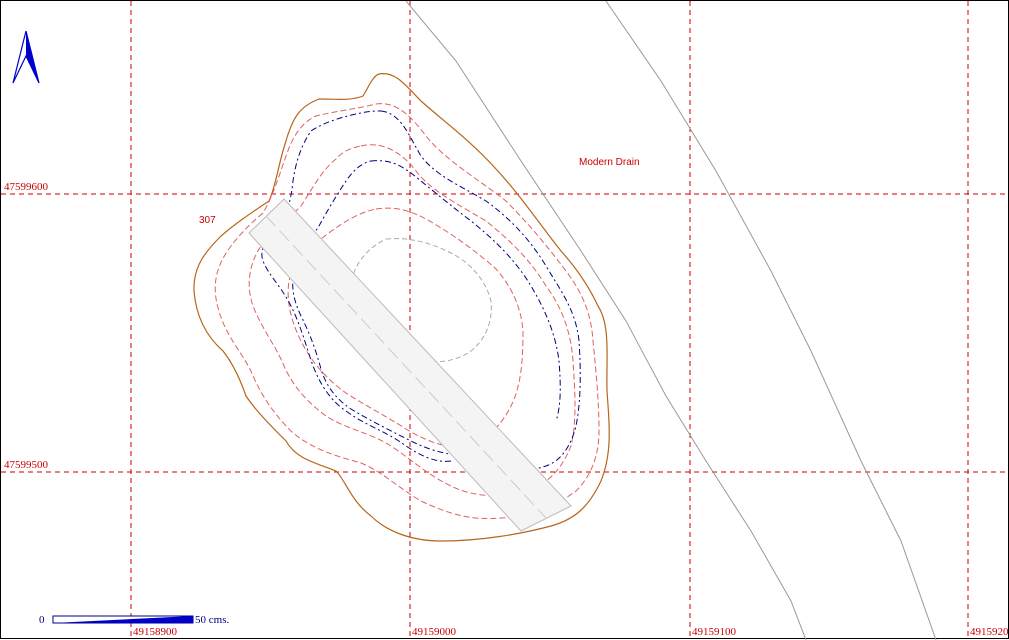 The height and width of the screenshot is (640, 1009). I want to click on scale-bar-start-label: 0, so click(42, 620).